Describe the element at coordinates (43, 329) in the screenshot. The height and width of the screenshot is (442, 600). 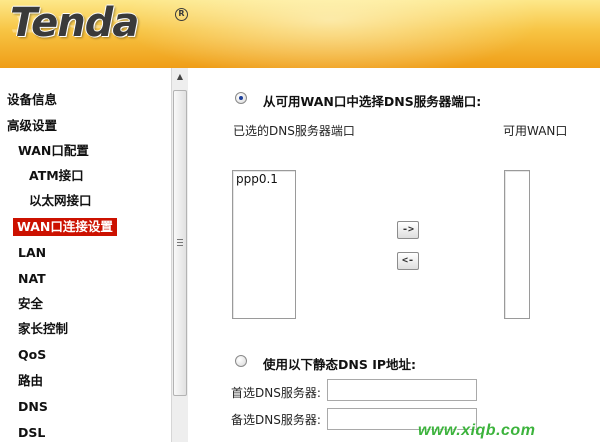
I see `sidebar-item-parental: 家长控制` at that location.